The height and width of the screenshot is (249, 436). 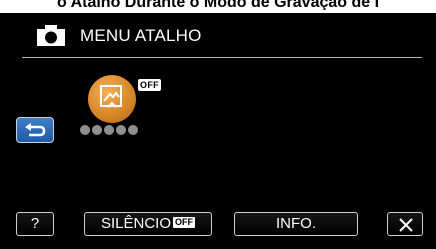 I want to click on mode-off-badge: OFF, so click(x=149, y=85).